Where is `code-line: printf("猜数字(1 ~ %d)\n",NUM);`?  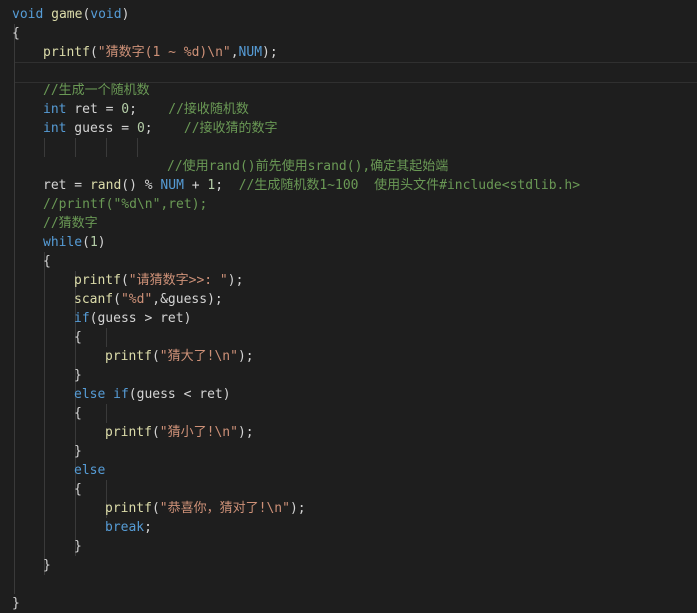 code-line: printf("猜数字(1 ~ %d)\n",NUM); is located at coordinates (160, 52).